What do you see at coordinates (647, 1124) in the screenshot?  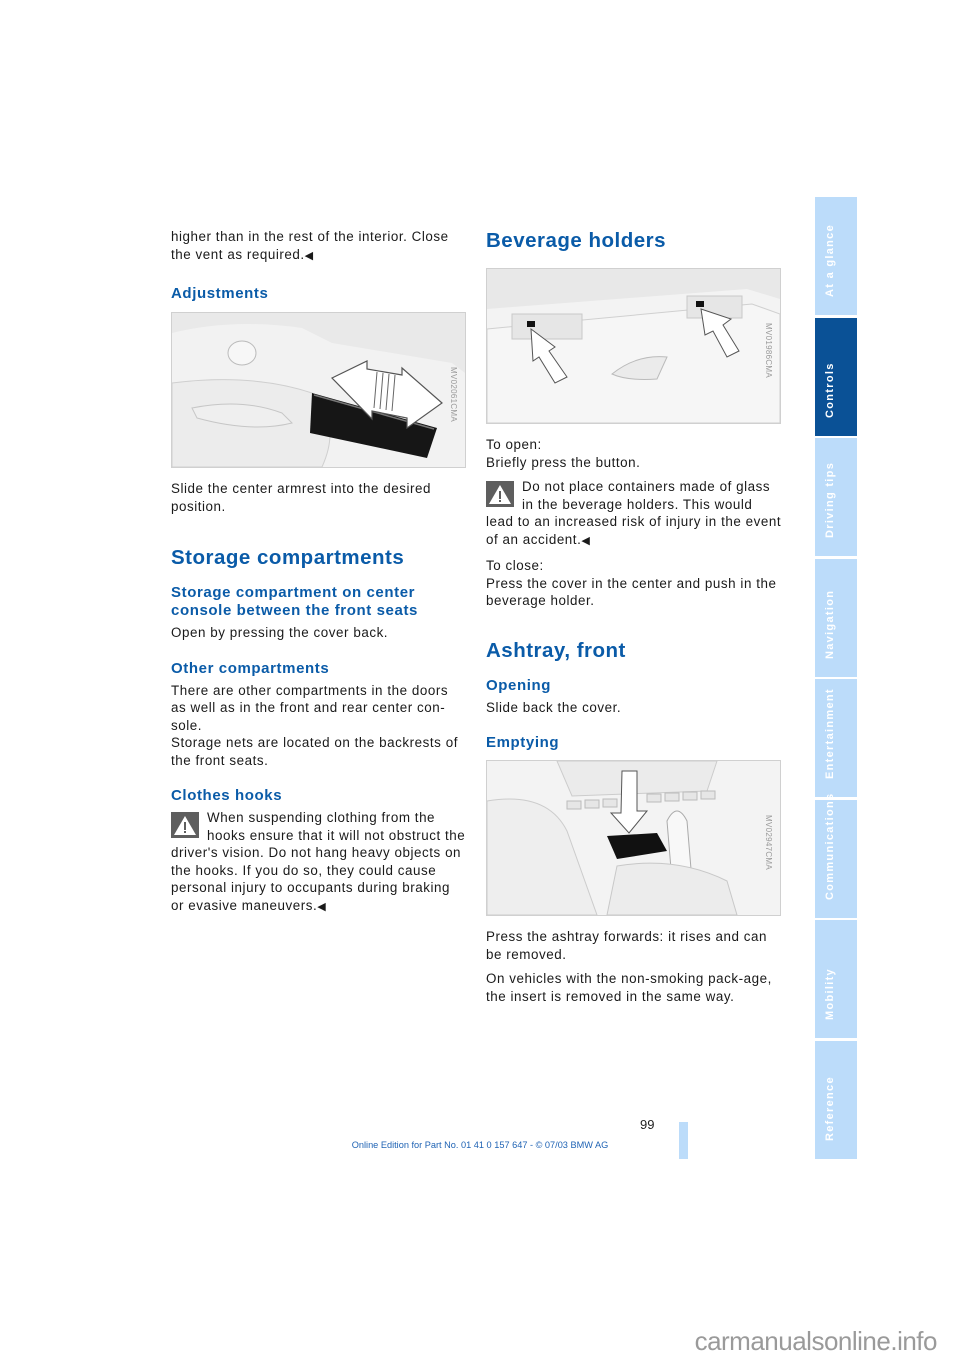 I see `page-number: 99` at bounding box center [647, 1124].